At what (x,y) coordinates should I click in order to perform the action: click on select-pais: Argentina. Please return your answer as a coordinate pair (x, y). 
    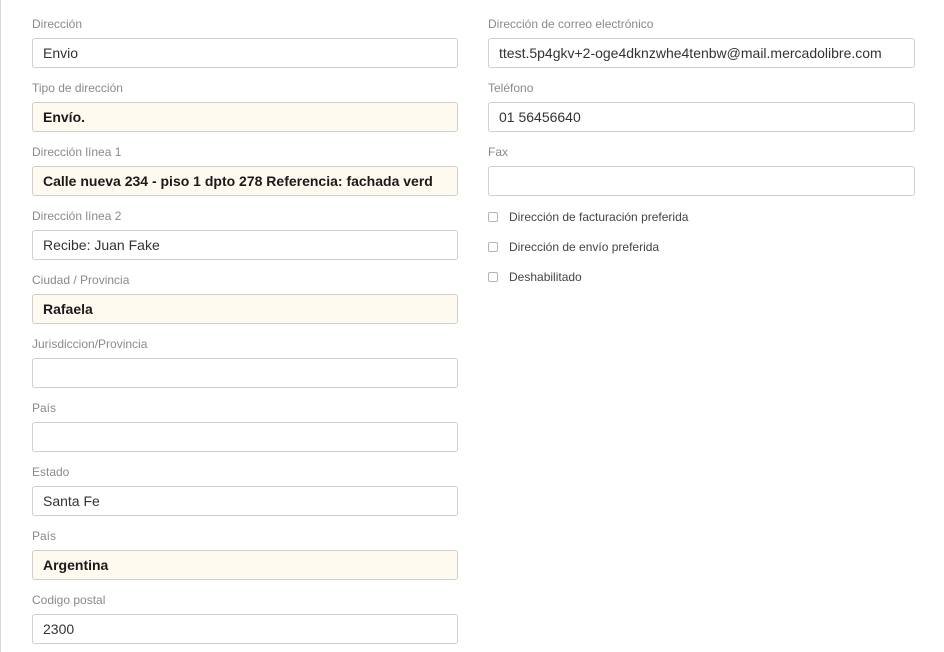
    Looking at the image, I should click on (245, 565).